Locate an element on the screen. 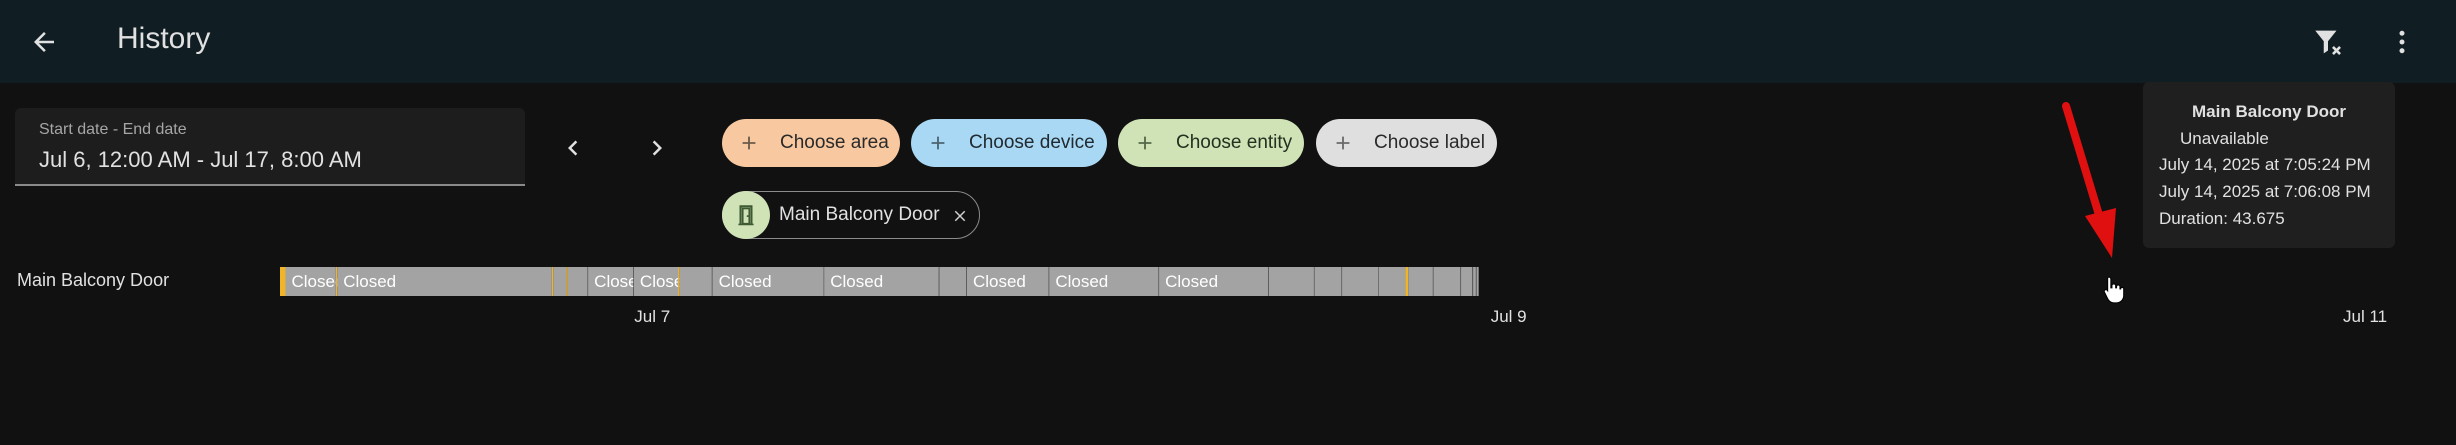  choose-device-chip: Choose device is located at coordinates (1009, 143).